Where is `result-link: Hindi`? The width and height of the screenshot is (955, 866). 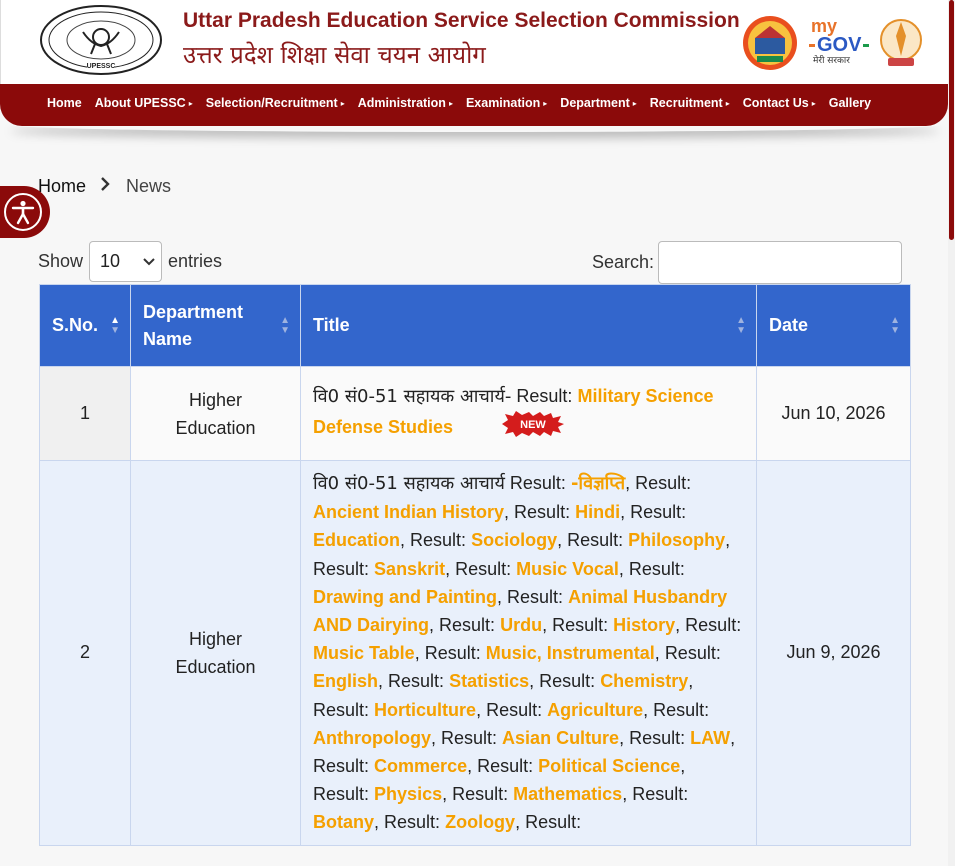
result-link: Hindi is located at coordinates (597, 512).